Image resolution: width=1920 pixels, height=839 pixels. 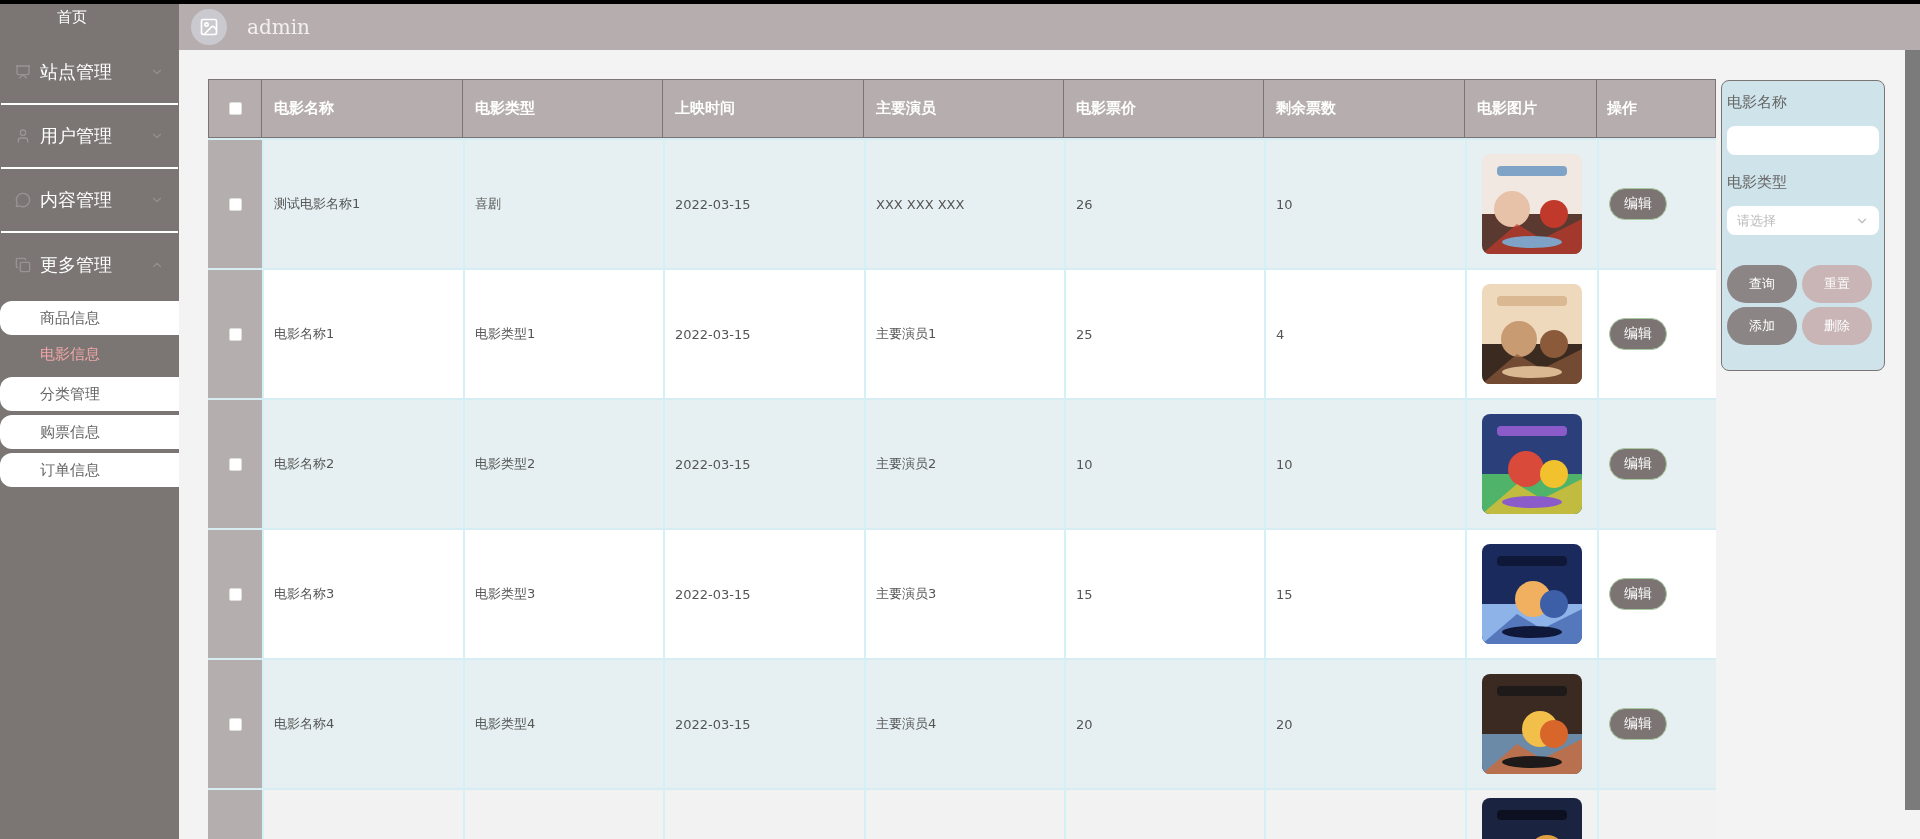 I want to click on user-name: admin, so click(x=278, y=27).